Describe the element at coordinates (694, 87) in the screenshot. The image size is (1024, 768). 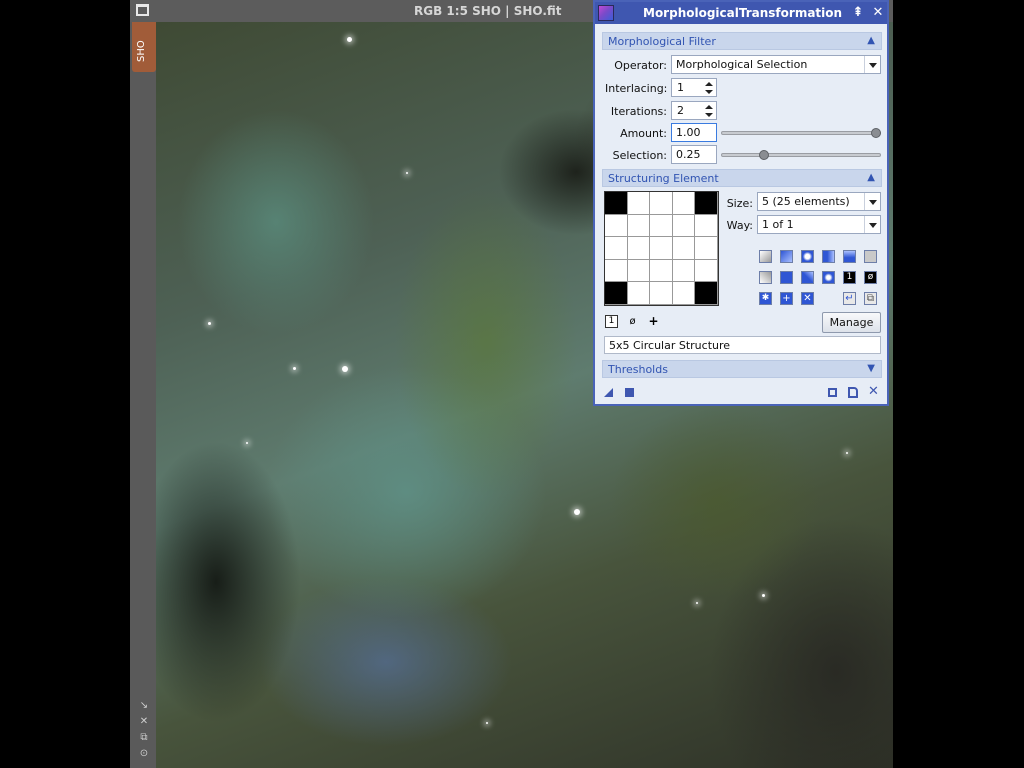
I see `interlacing-spinbox: 1` at that location.